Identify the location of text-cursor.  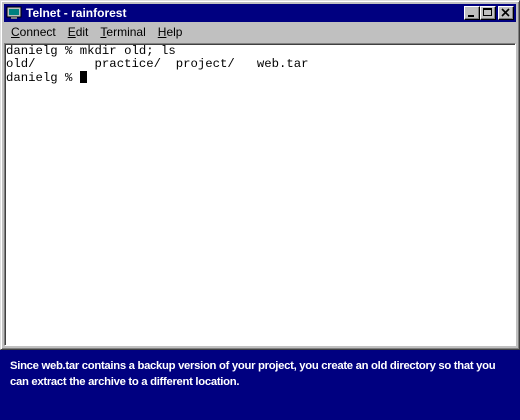
(83, 77).